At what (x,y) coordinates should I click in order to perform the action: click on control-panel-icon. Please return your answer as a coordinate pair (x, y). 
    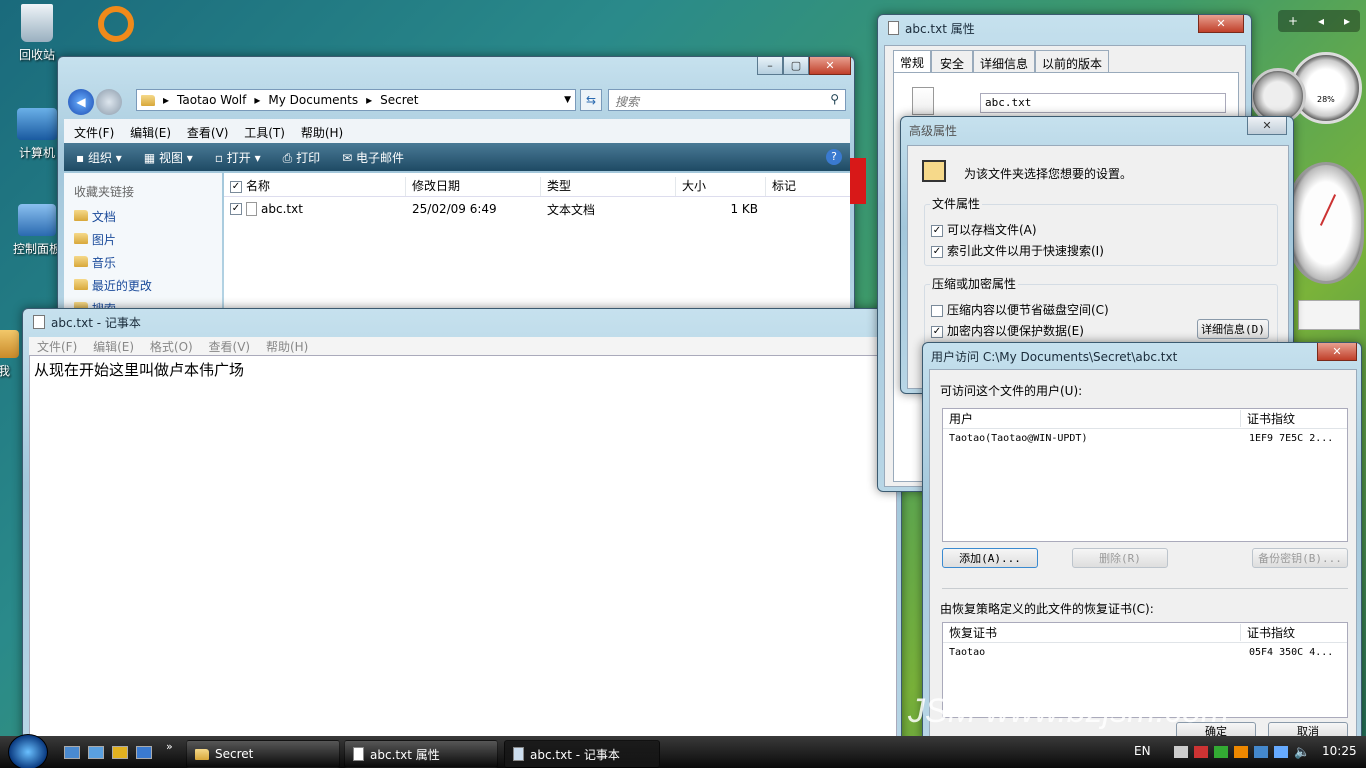
    Looking at the image, I should click on (37, 220).